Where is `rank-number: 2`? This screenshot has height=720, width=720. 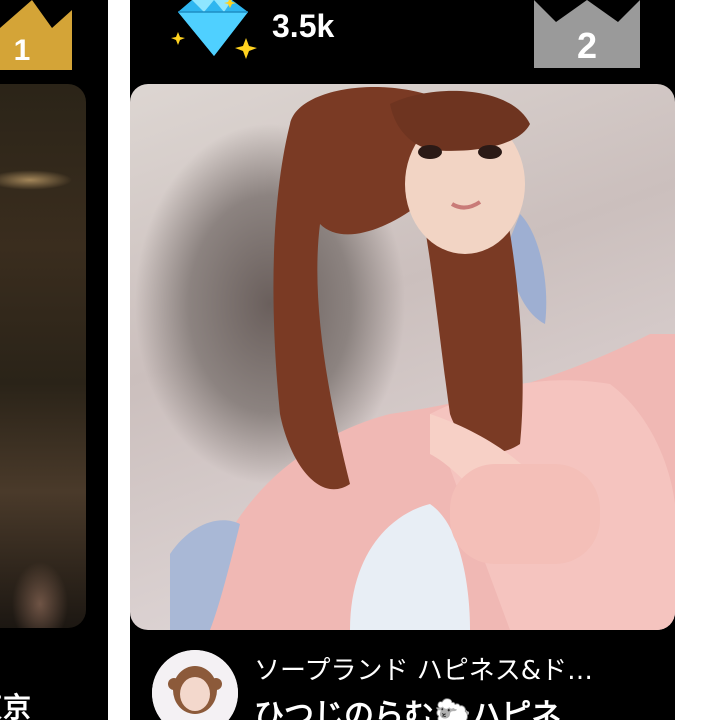
rank-number: 2 is located at coordinates (587, 45).